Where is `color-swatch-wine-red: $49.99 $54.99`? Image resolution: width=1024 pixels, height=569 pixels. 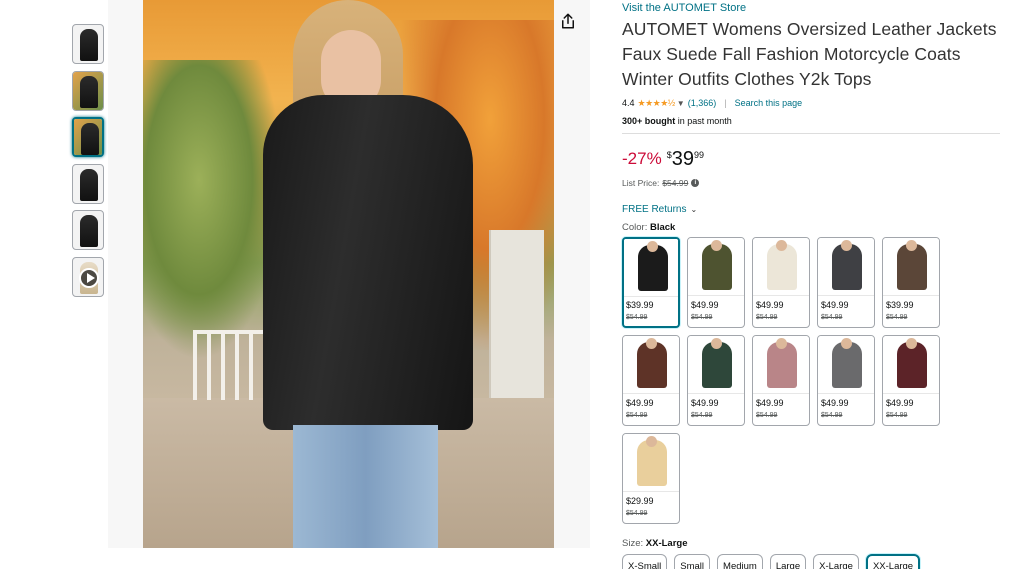 color-swatch-wine-red: $49.99 $54.99 is located at coordinates (911, 380).